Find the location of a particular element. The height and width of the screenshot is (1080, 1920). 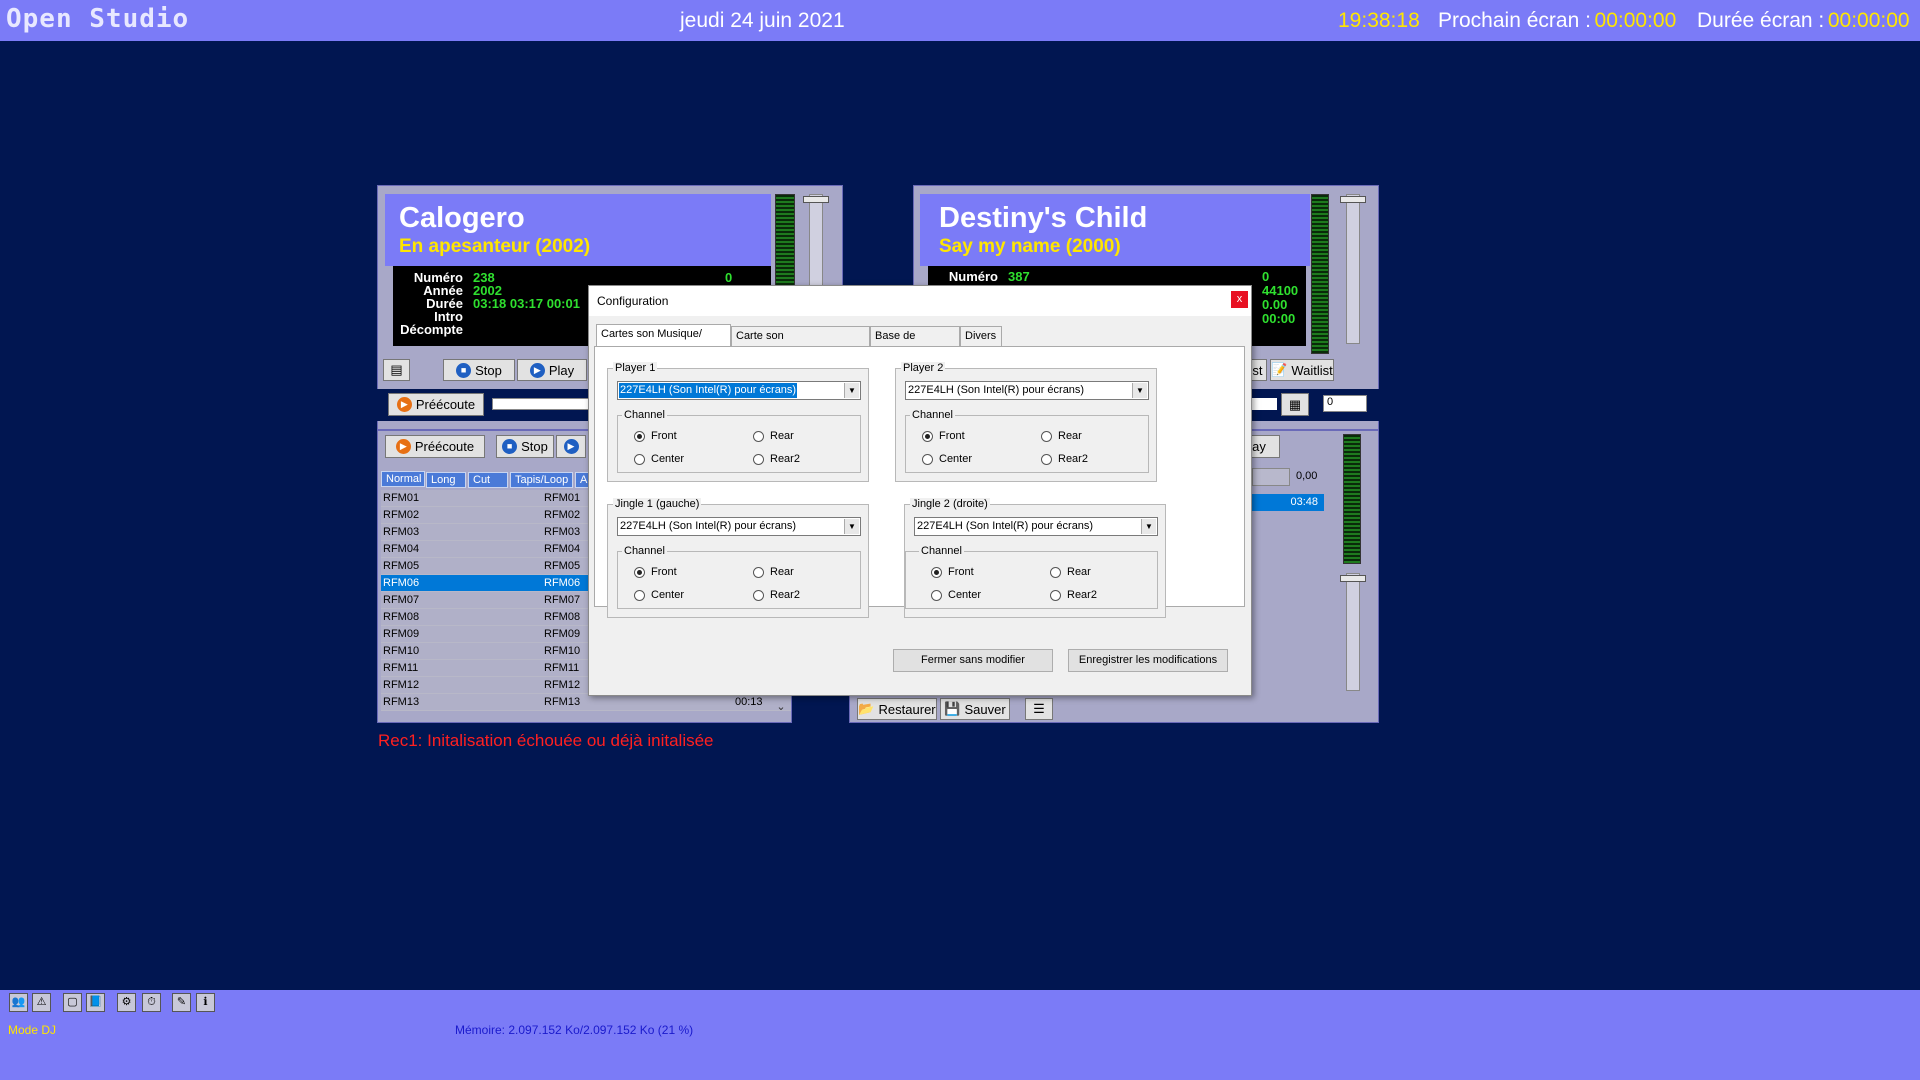

list-item-name: RFM03 is located at coordinates (401, 532).